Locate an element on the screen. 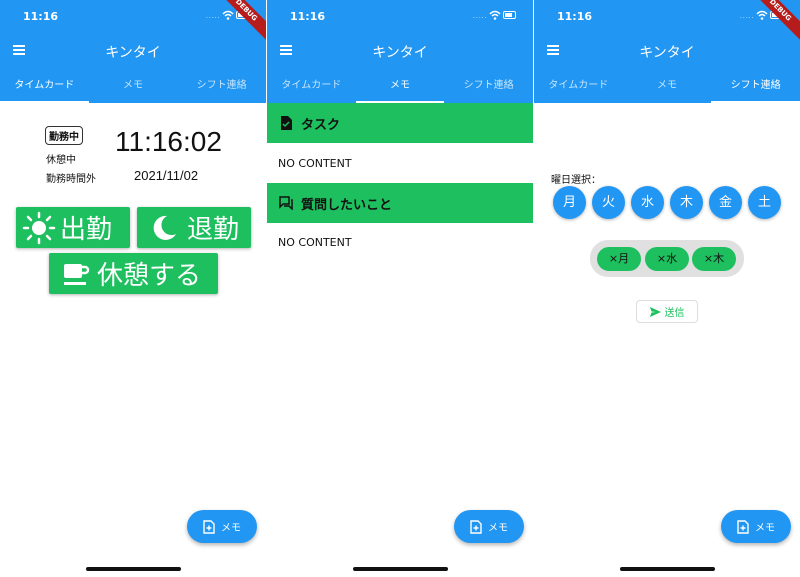  clock-out-button: 退勤 is located at coordinates (194, 227).